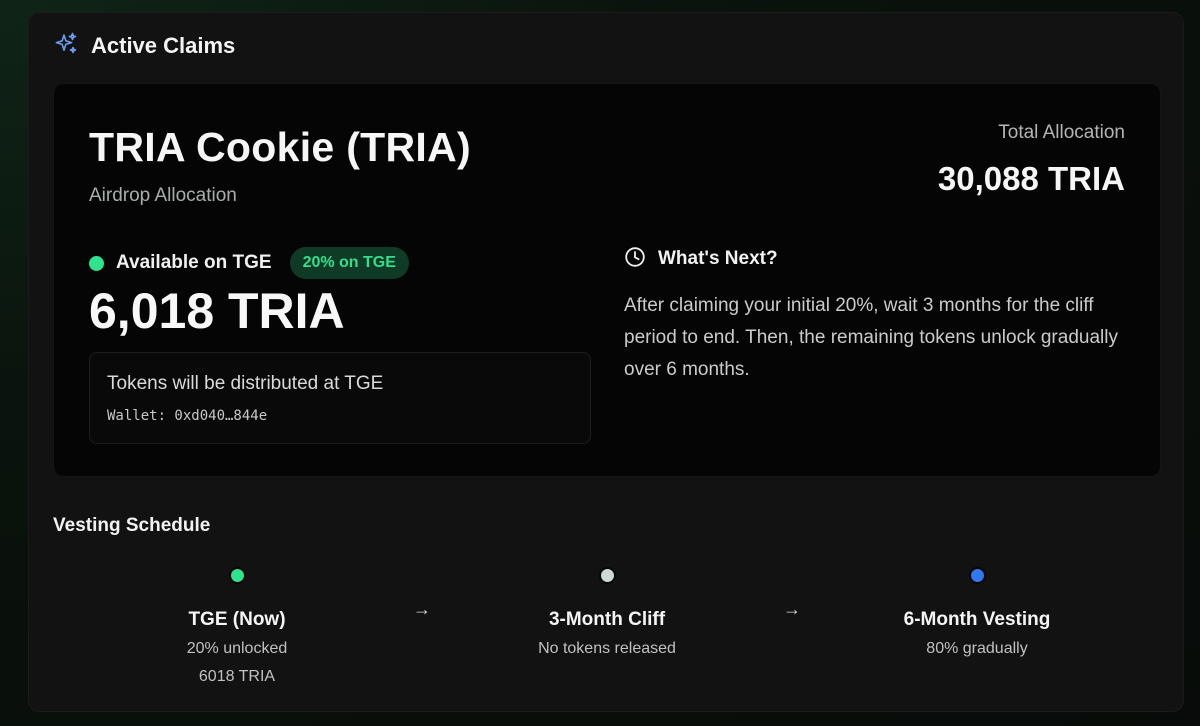 This screenshot has width=1200, height=726. What do you see at coordinates (635, 259) in the screenshot?
I see `clock-icon` at bounding box center [635, 259].